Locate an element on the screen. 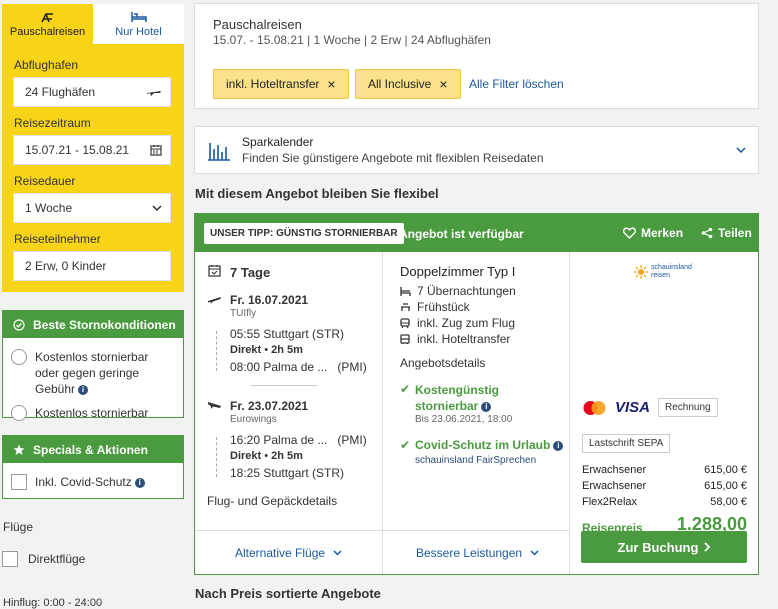 The image size is (778, 609). check-circle-icon is located at coordinates (19, 324).